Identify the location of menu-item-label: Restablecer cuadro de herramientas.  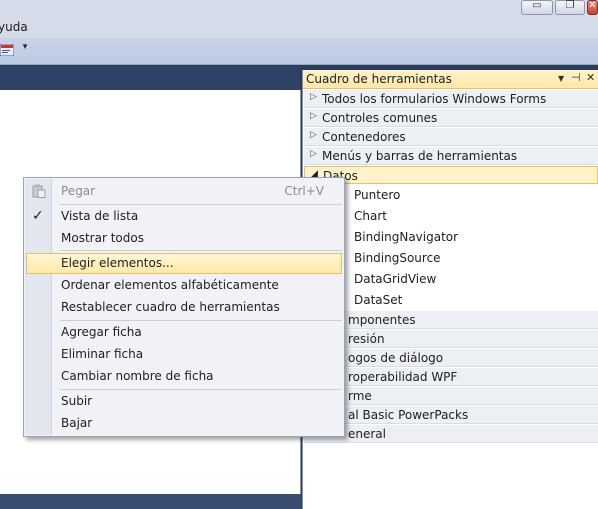
(170, 307).